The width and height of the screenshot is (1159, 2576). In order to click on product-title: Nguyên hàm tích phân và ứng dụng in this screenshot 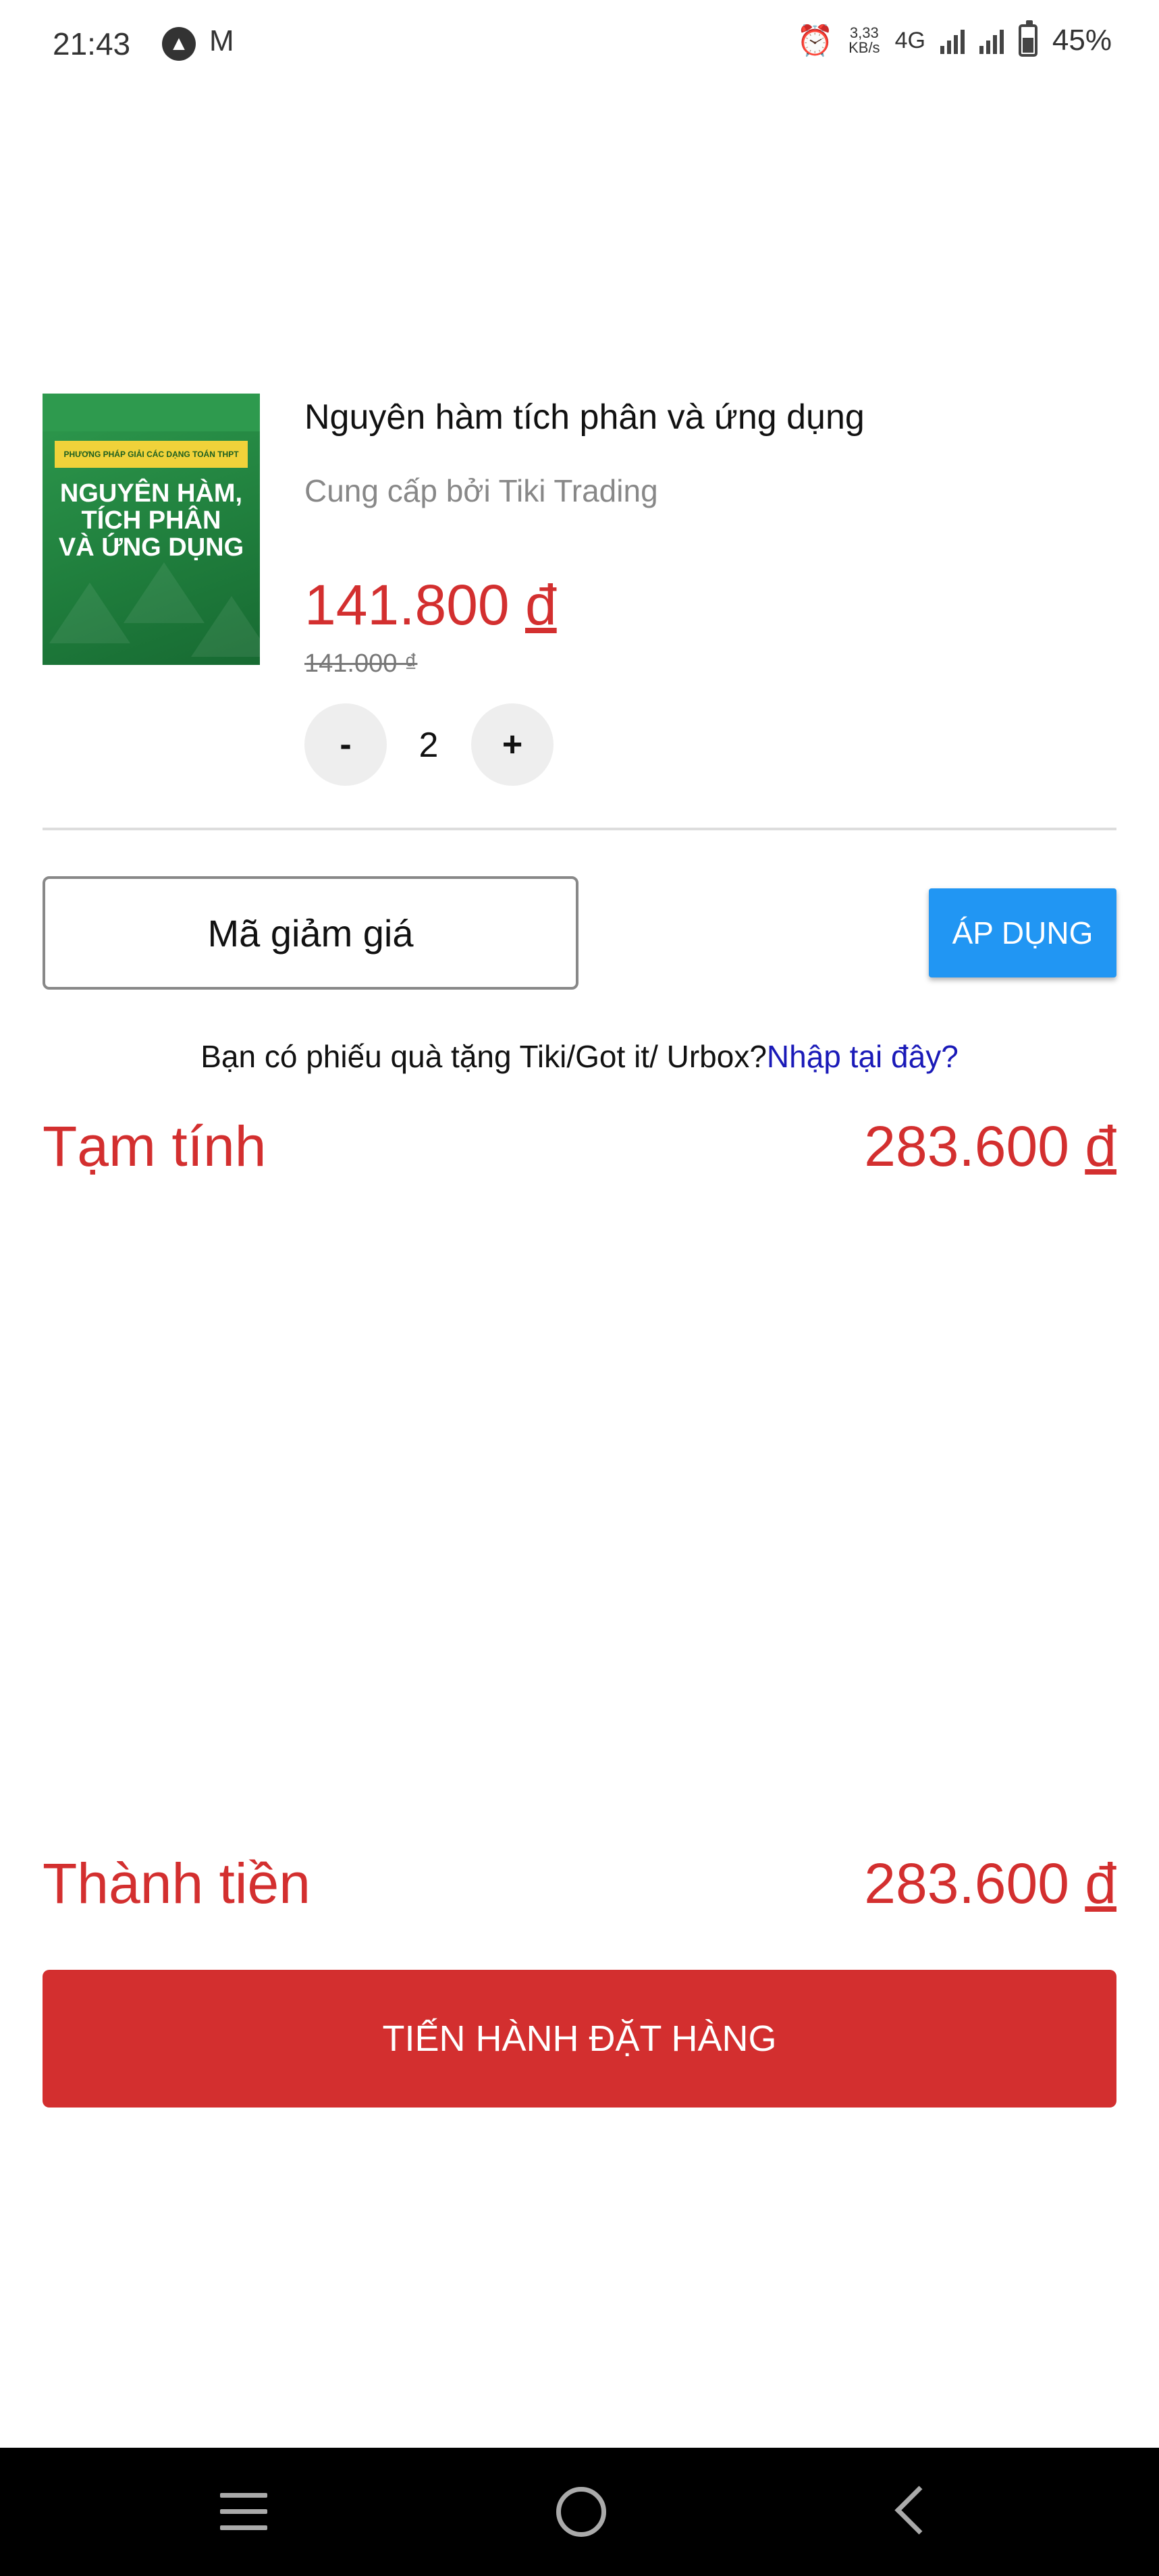, I will do `click(584, 417)`.